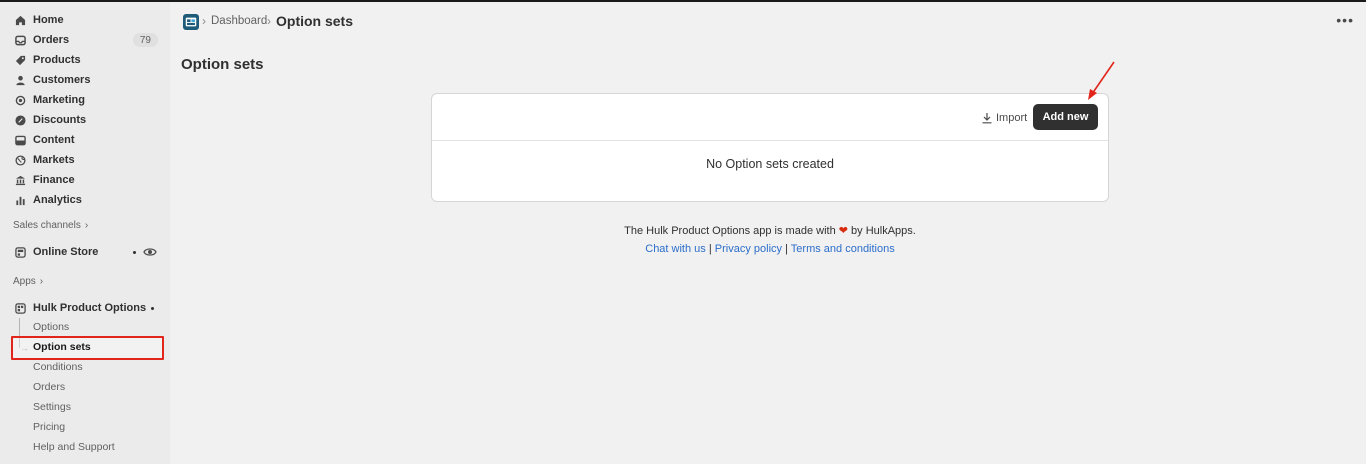  I want to click on app-icon, so click(20, 308).